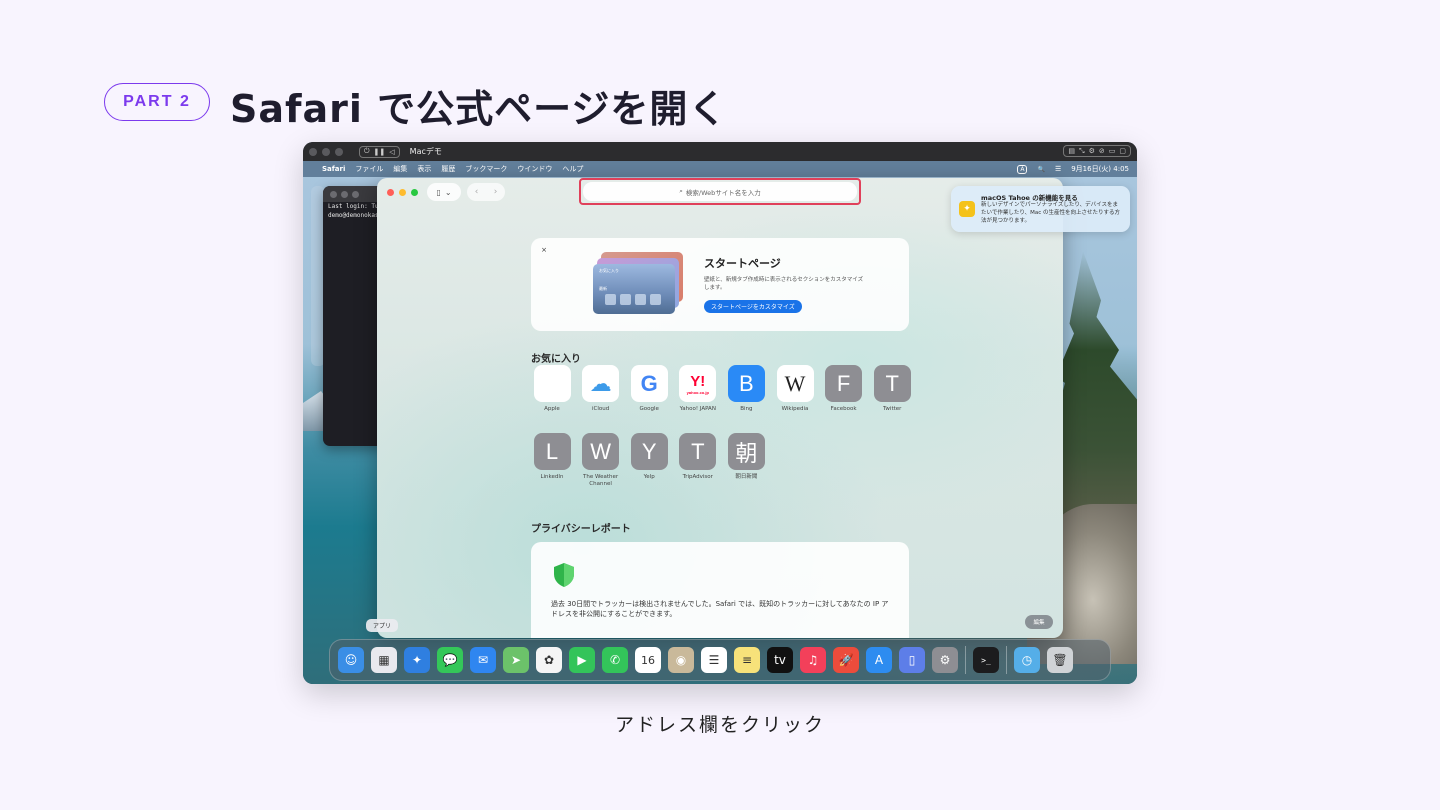  What do you see at coordinates (572, 169) in the screenshot?
I see `menu-help: ヘルプ` at bounding box center [572, 169].